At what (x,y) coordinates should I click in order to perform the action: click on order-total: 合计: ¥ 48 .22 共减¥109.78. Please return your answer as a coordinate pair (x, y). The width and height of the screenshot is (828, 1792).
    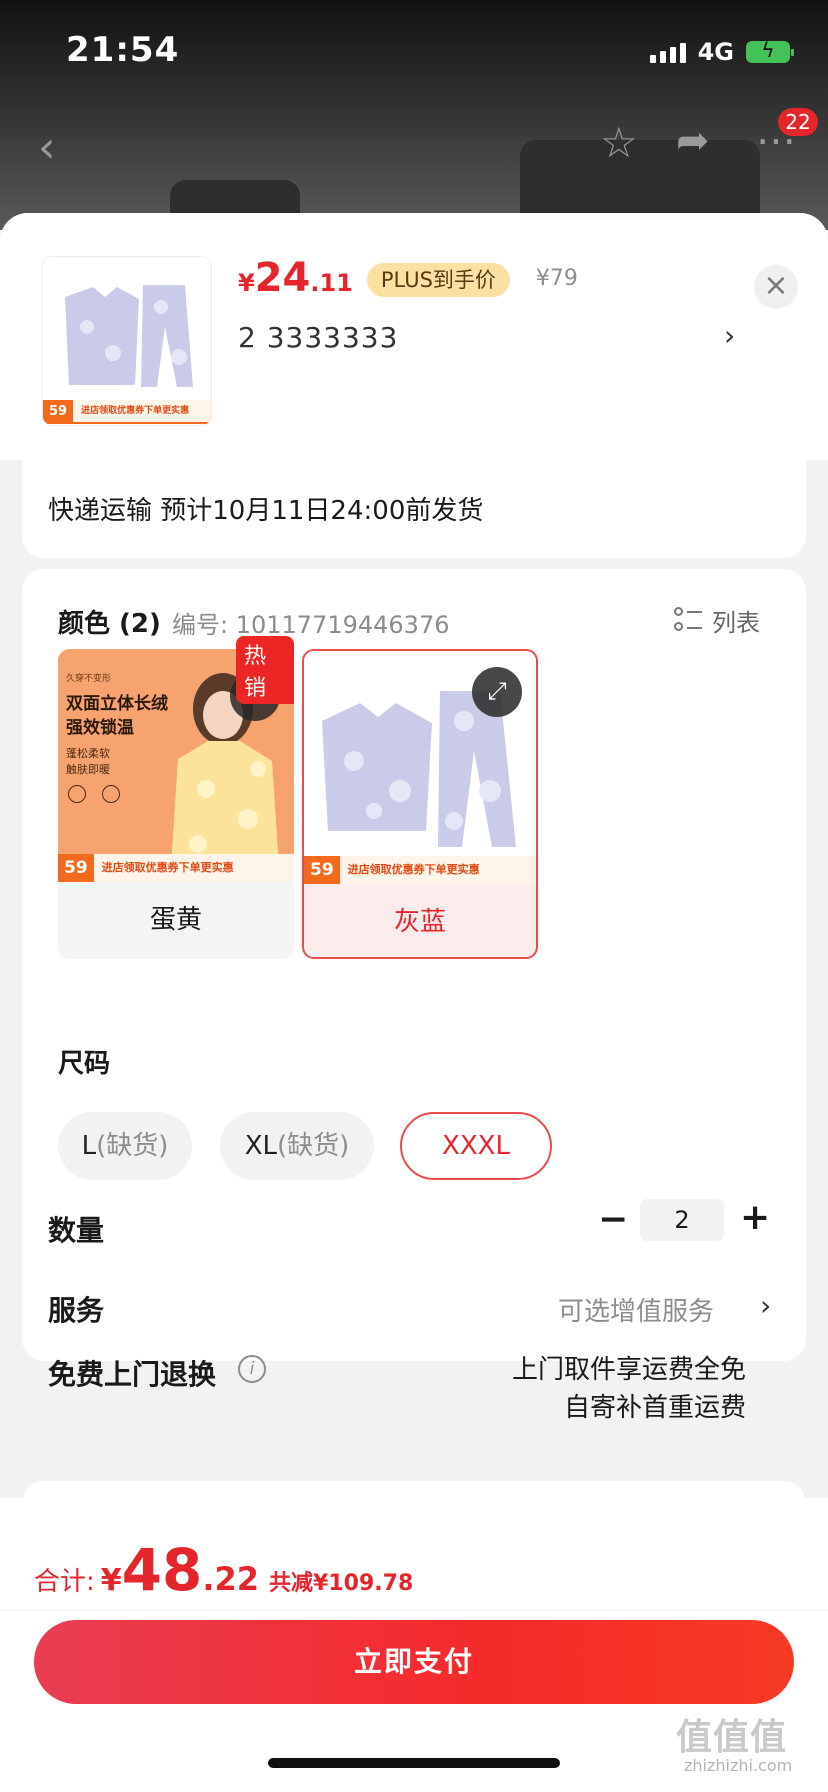
    Looking at the image, I should click on (223, 1570).